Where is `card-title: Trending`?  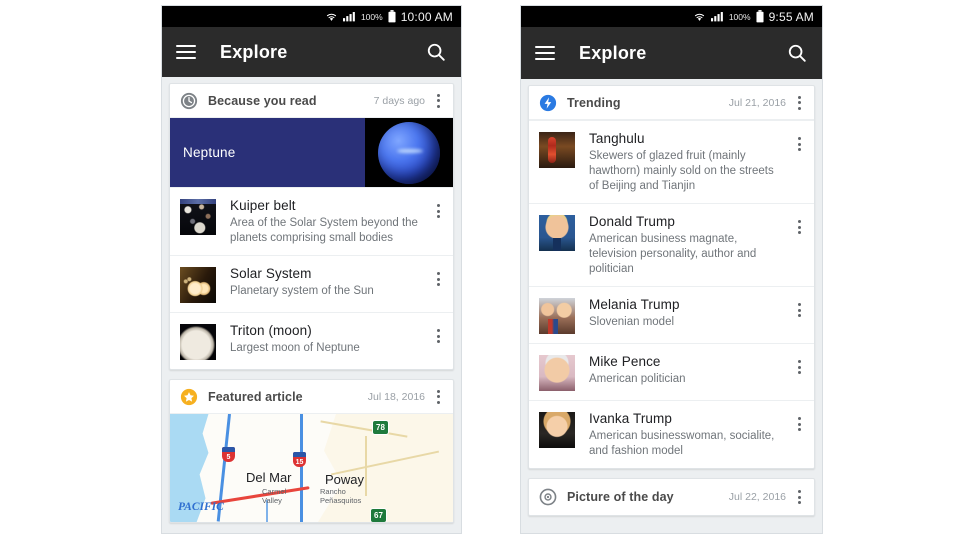 card-title: Trending is located at coordinates (594, 102).